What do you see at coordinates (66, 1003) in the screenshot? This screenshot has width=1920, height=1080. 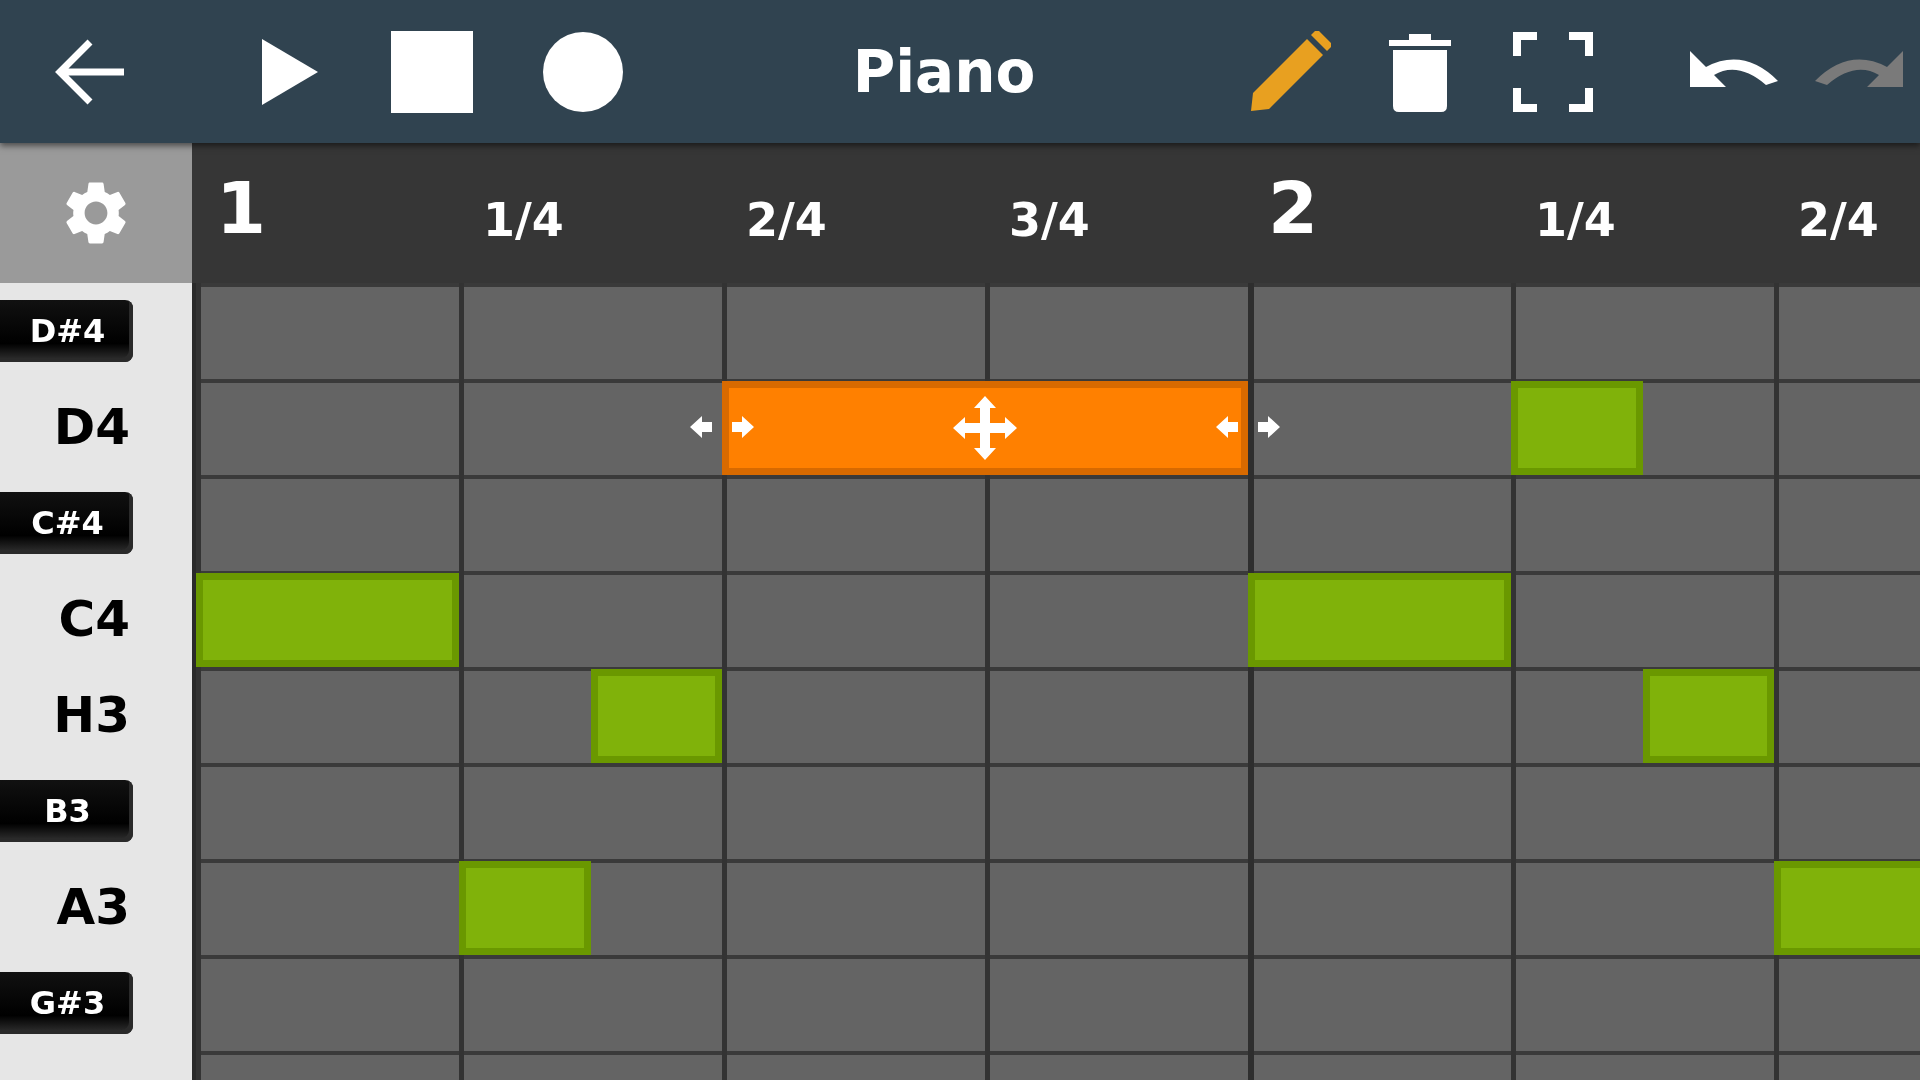 I see `sharp-key: G#3` at bounding box center [66, 1003].